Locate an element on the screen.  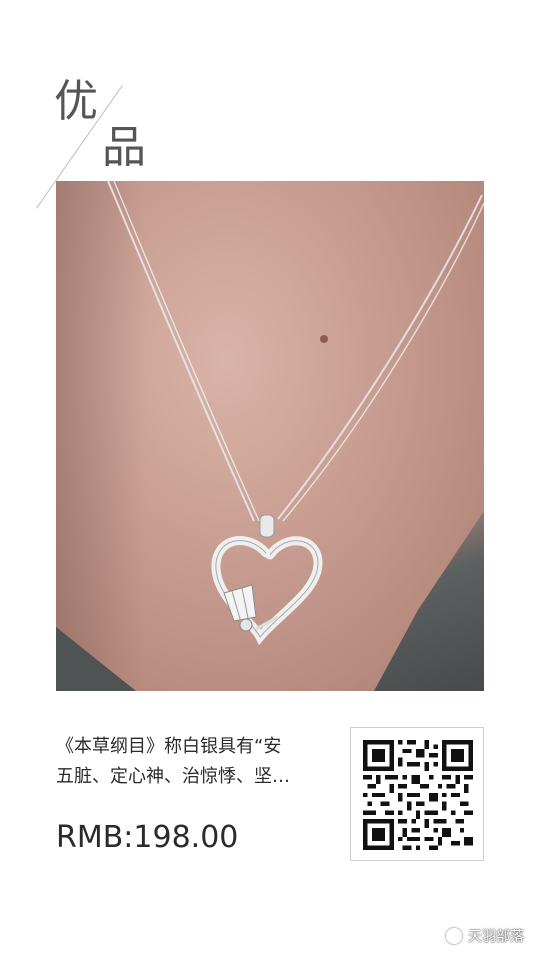
qr-code is located at coordinates (417, 794).